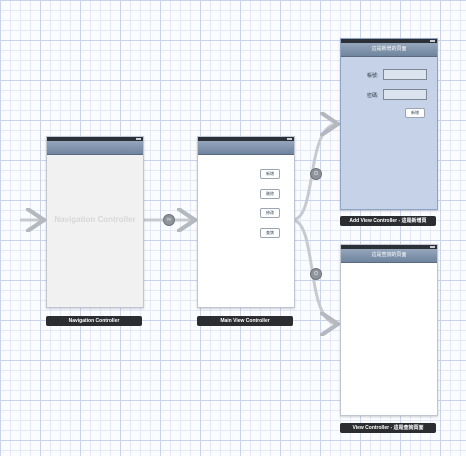 The height and width of the screenshot is (456, 466). What do you see at coordinates (245, 321) in the screenshot?
I see `main-view-controller-label: Main View Controller` at bounding box center [245, 321].